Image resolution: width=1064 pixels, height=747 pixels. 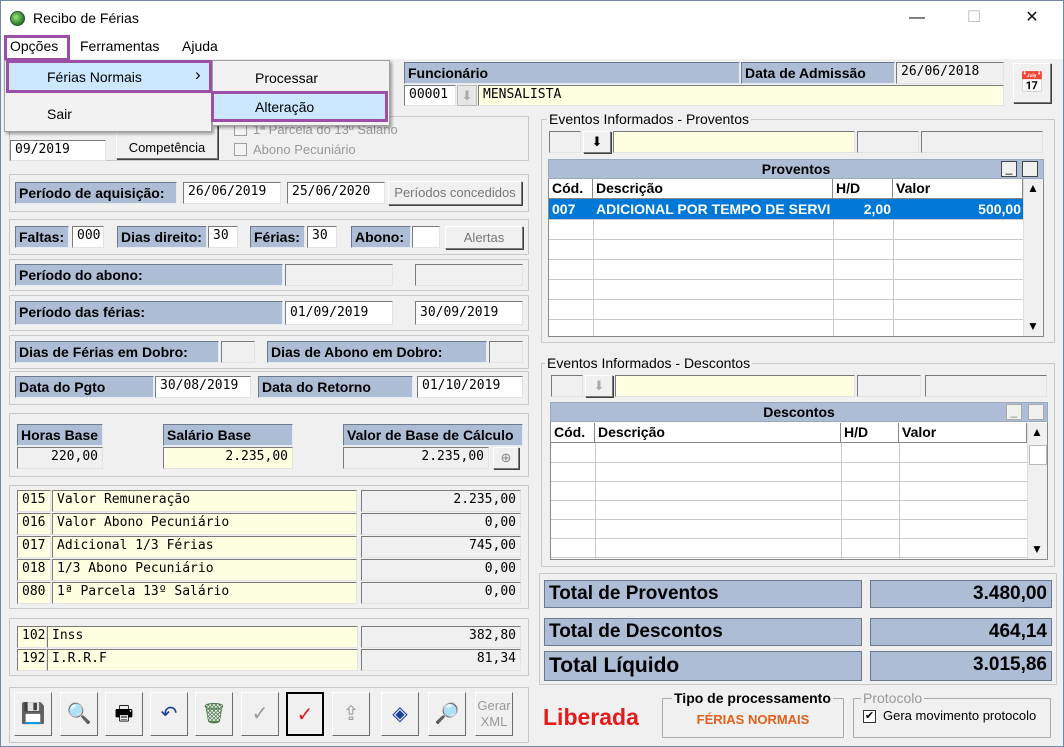 I want to click on proventos-row-hd: 2,00, so click(x=877, y=209).